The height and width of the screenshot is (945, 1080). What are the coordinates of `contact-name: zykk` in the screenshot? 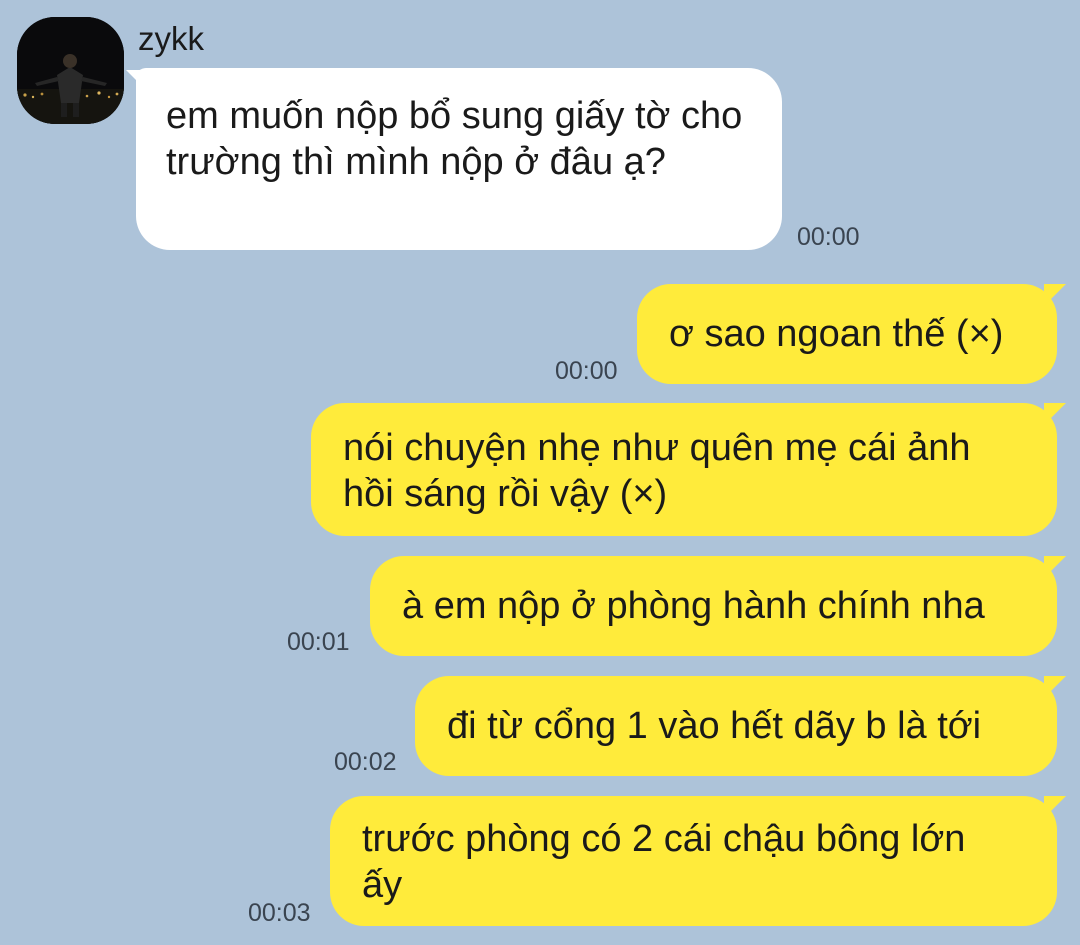 It's located at (171, 38).